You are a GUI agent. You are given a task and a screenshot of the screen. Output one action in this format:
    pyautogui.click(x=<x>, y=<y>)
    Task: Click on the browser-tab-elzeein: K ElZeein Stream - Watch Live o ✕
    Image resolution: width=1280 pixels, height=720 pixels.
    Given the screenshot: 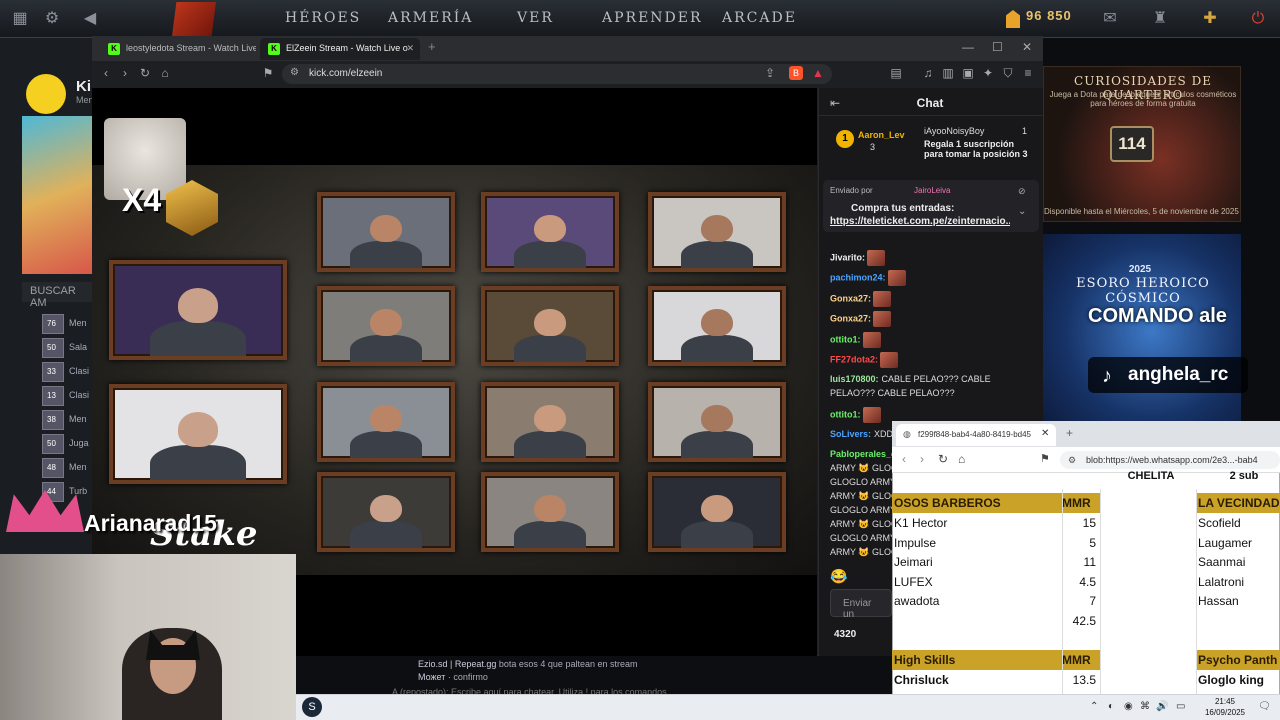 What is the action you would take?
    pyautogui.click(x=340, y=49)
    